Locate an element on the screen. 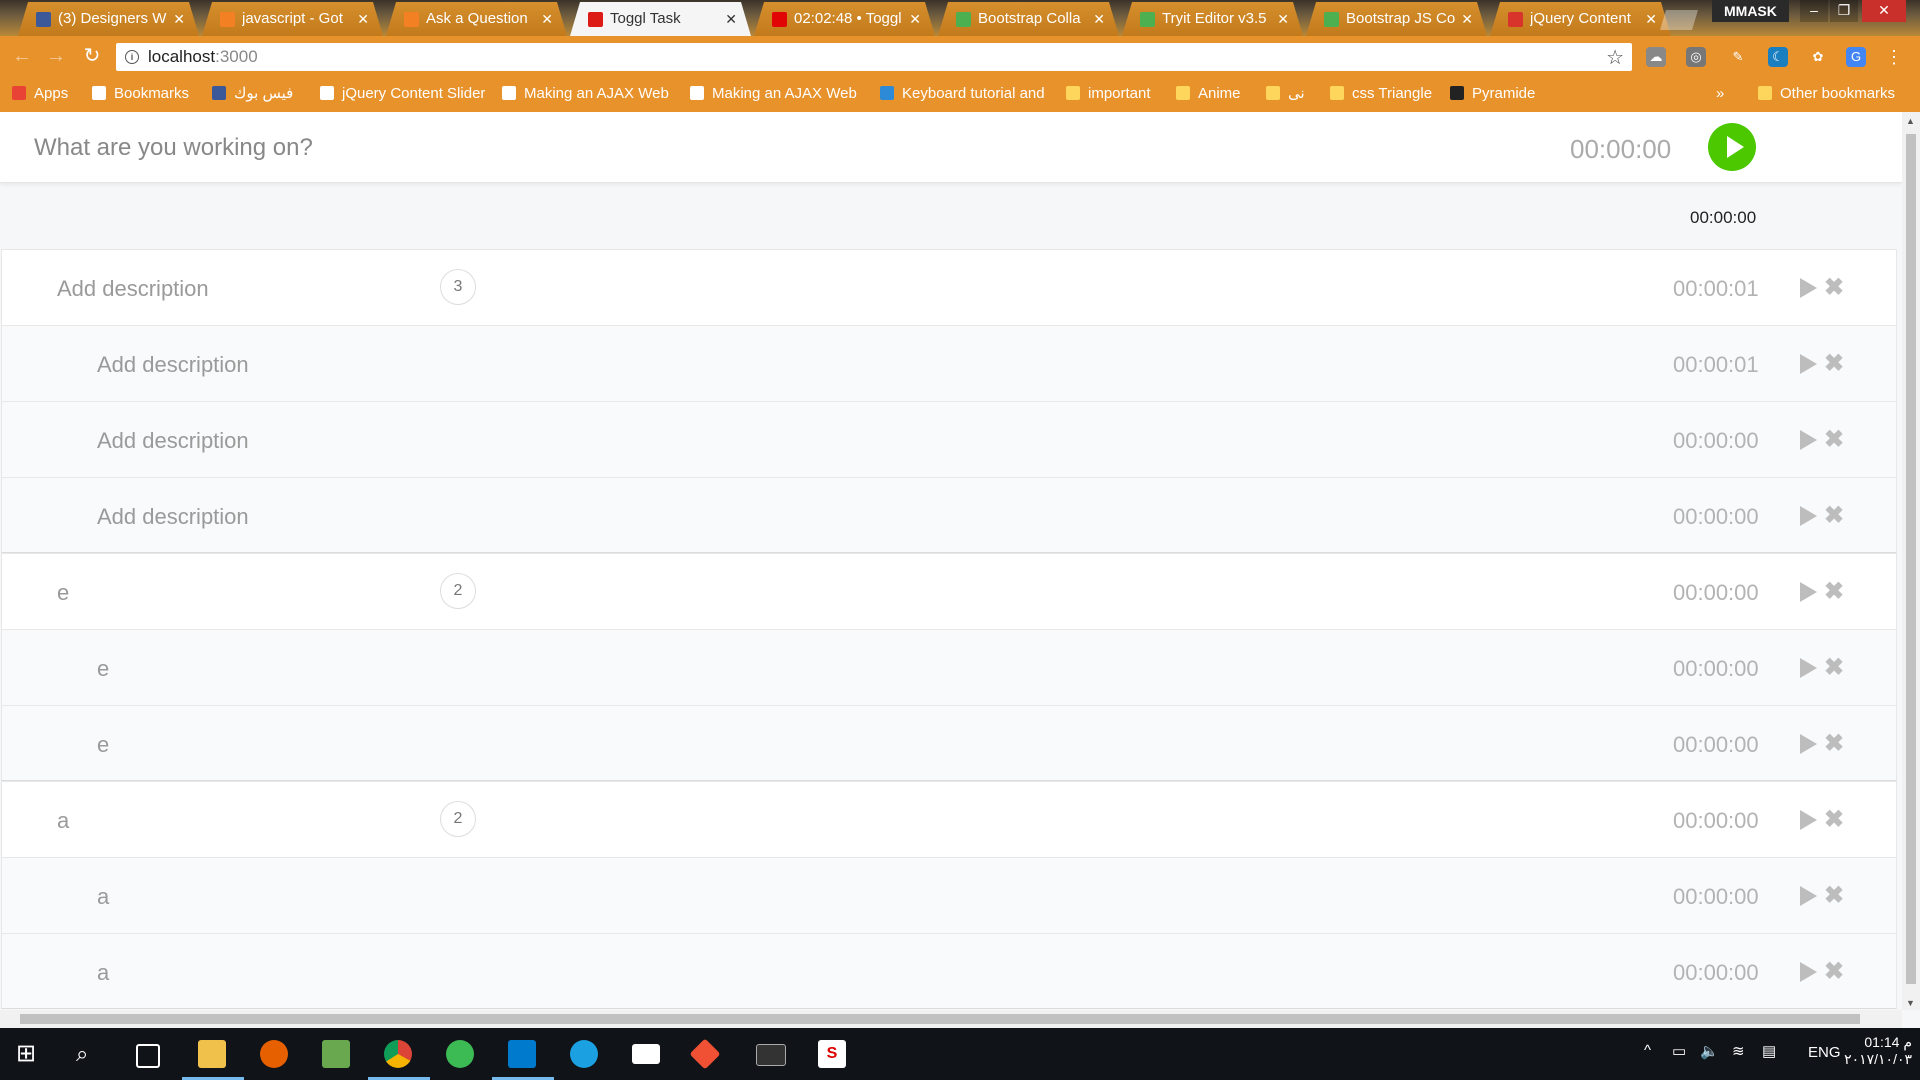  slack-icon: S is located at coordinates (832, 1054).